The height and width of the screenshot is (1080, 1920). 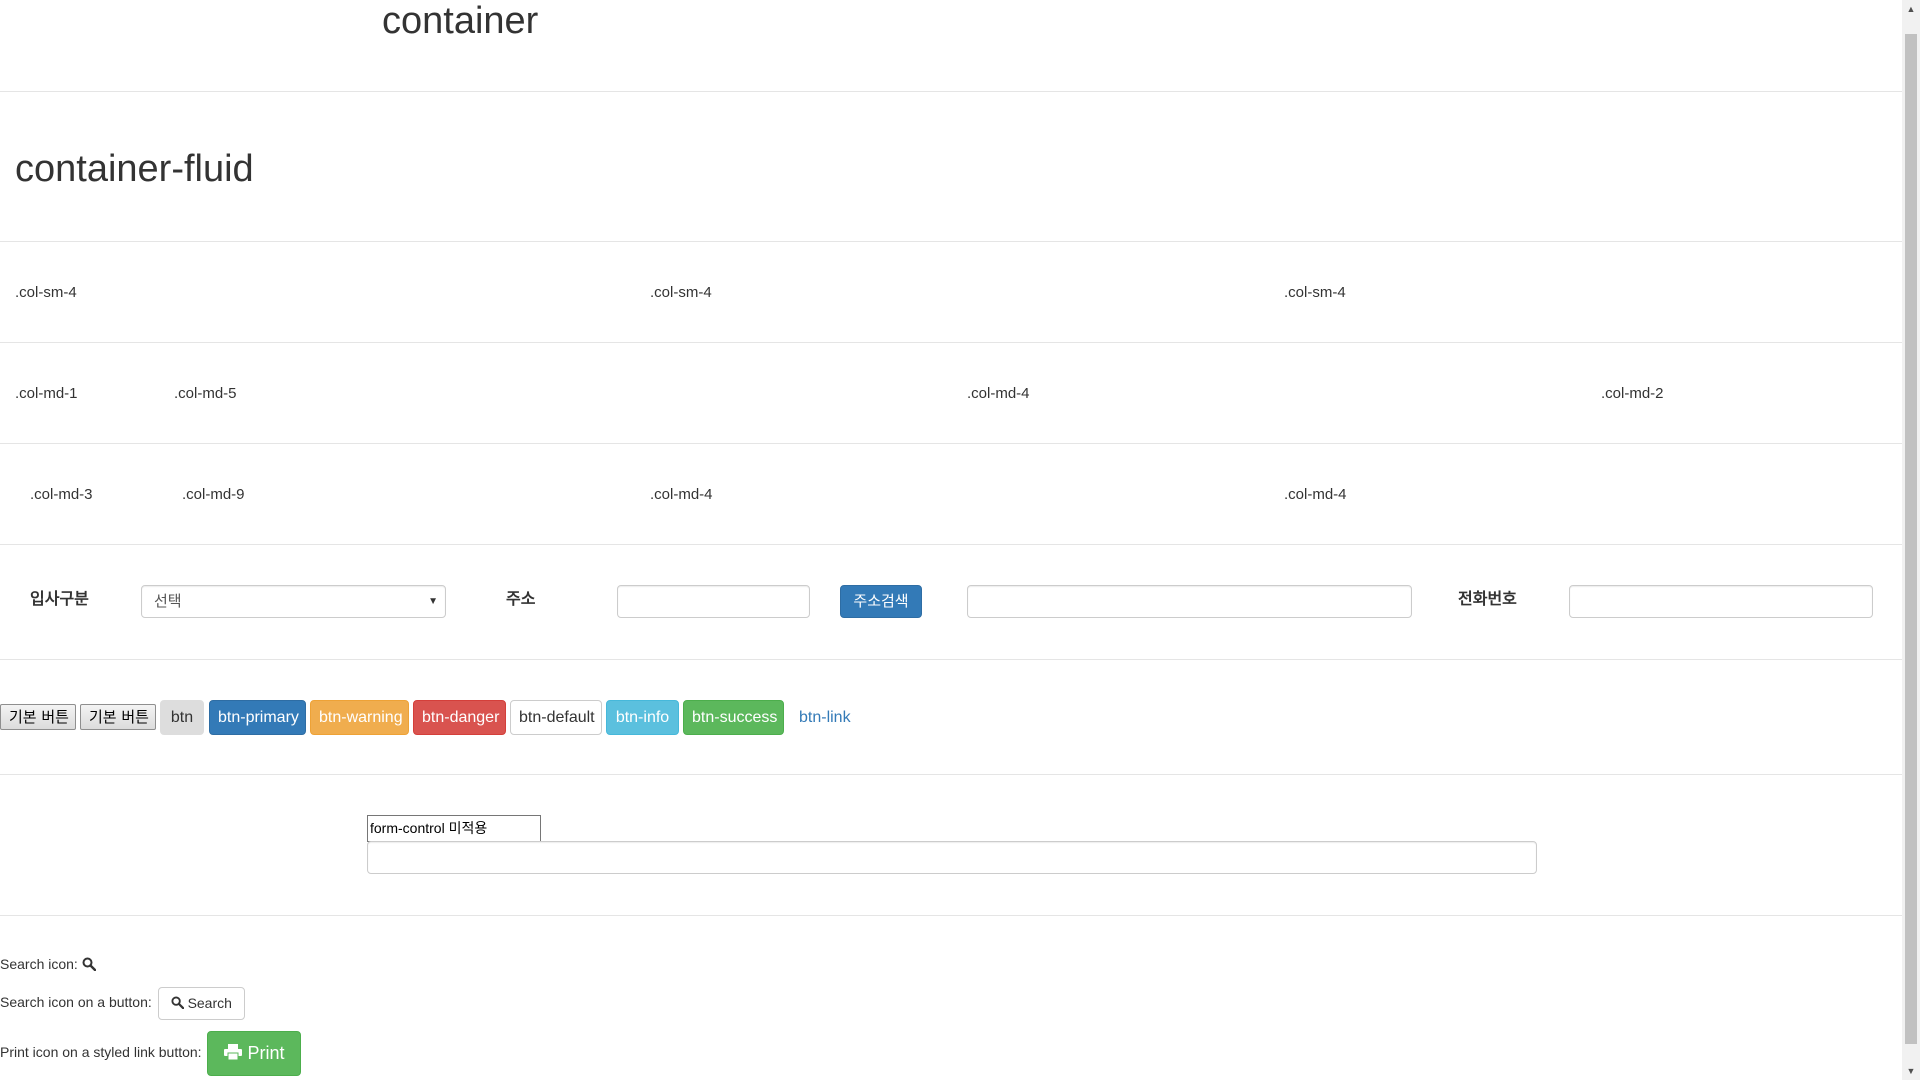 I want to click on search-button: Search, so click(x=201, y=1003).